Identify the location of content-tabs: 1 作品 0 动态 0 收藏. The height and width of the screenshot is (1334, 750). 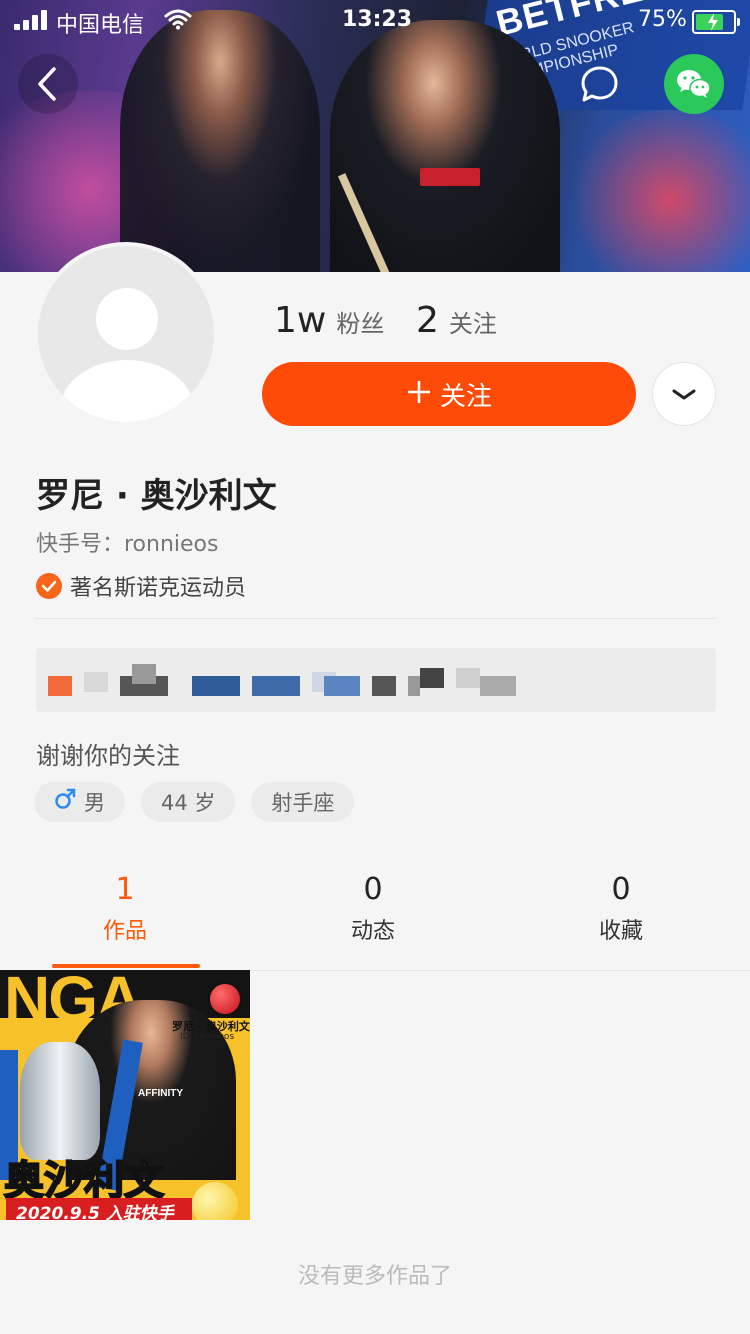
(375, 916).